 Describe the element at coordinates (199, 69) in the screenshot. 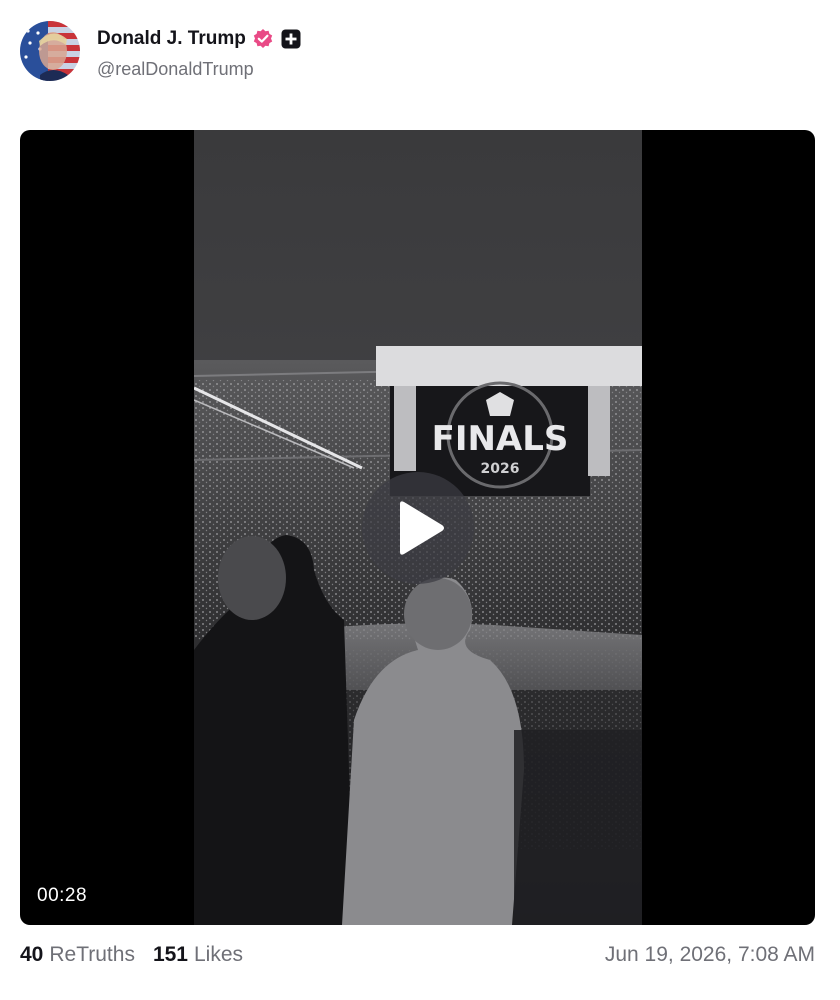

I see `author-handle: @realDonaldTrump` at that location.